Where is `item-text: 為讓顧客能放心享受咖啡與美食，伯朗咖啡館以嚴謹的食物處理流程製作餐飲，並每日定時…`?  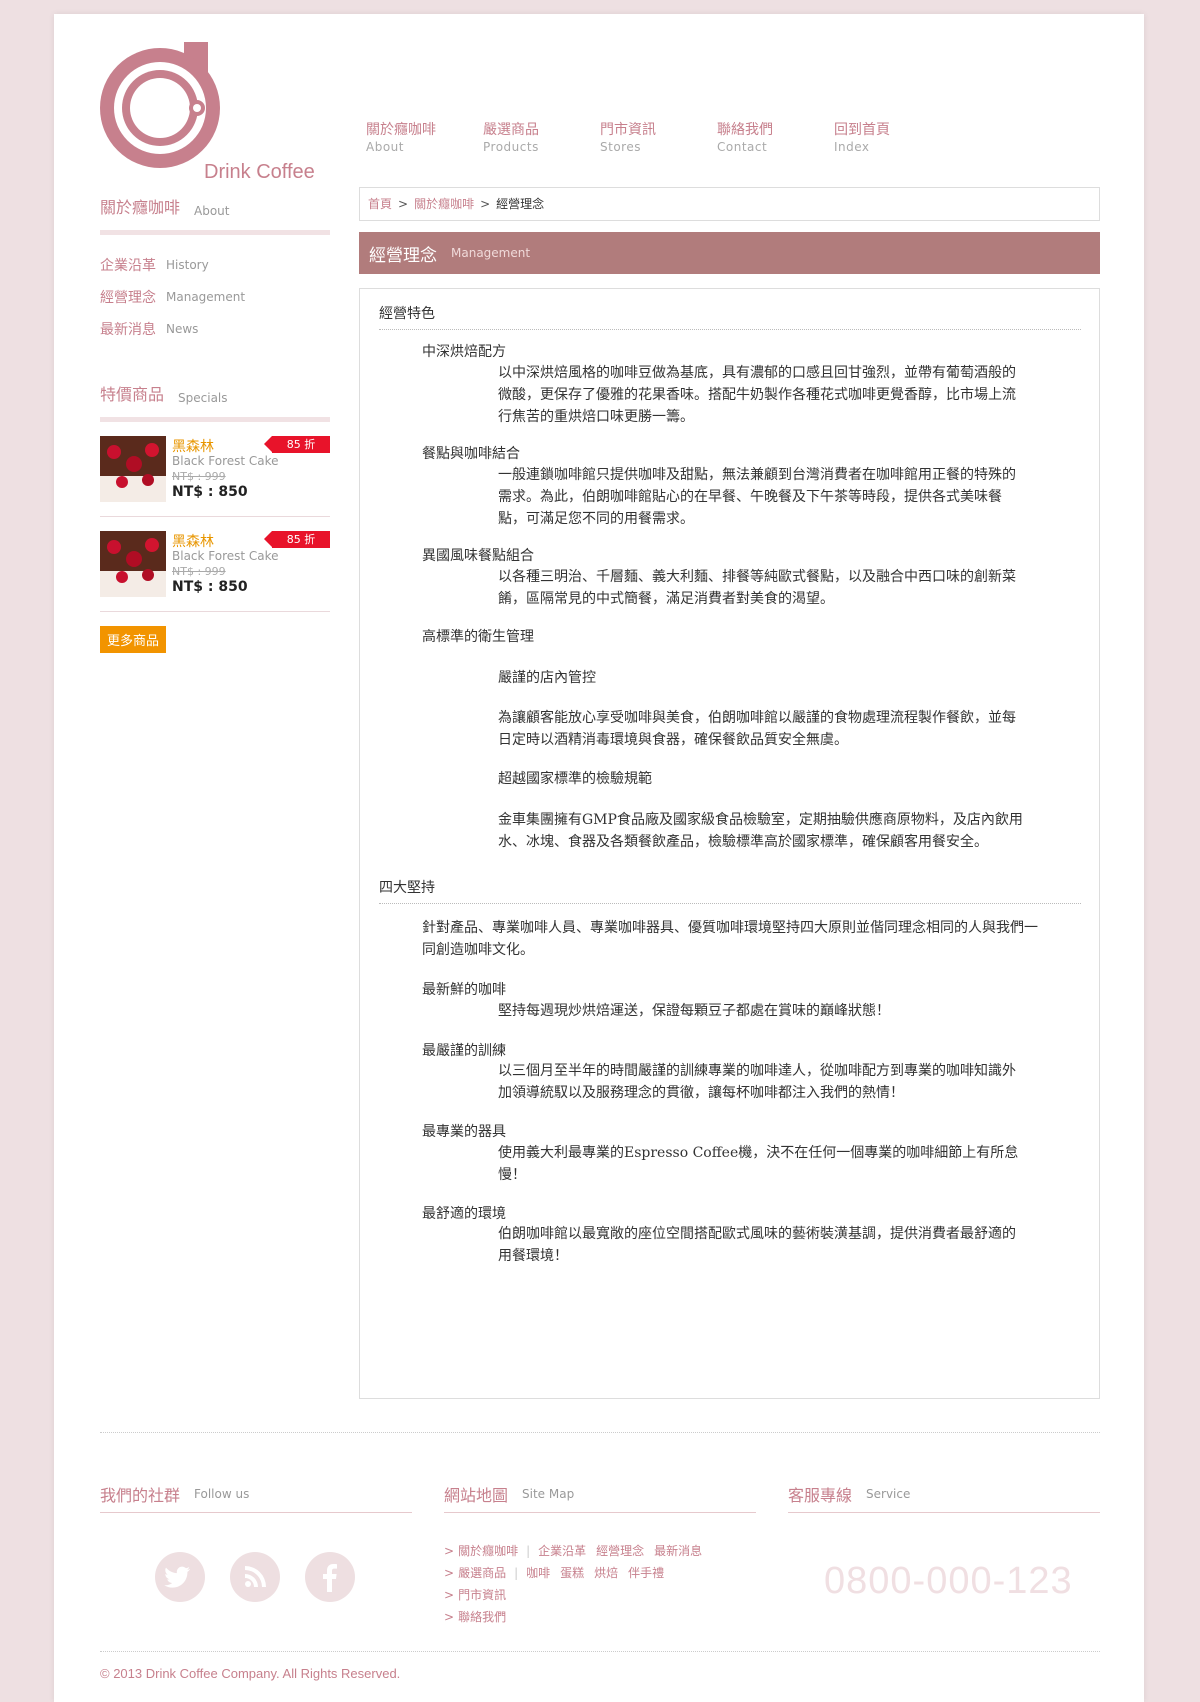
item-text: 為讓顧客能放心享受咖啡與美食，伯朗咖啡館以嚴謹的食物處理流程製作餐飲，並每日定時… is located at coordinates (757, 729).